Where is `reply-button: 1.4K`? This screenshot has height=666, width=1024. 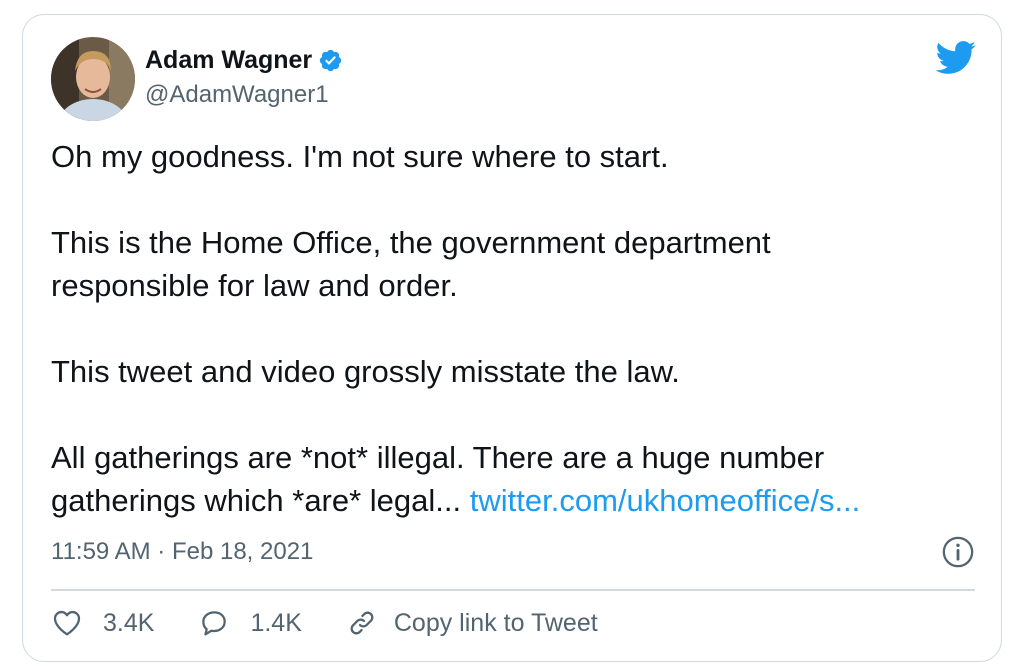
reply-button: 1.4K is located at coordinates (250, 623).